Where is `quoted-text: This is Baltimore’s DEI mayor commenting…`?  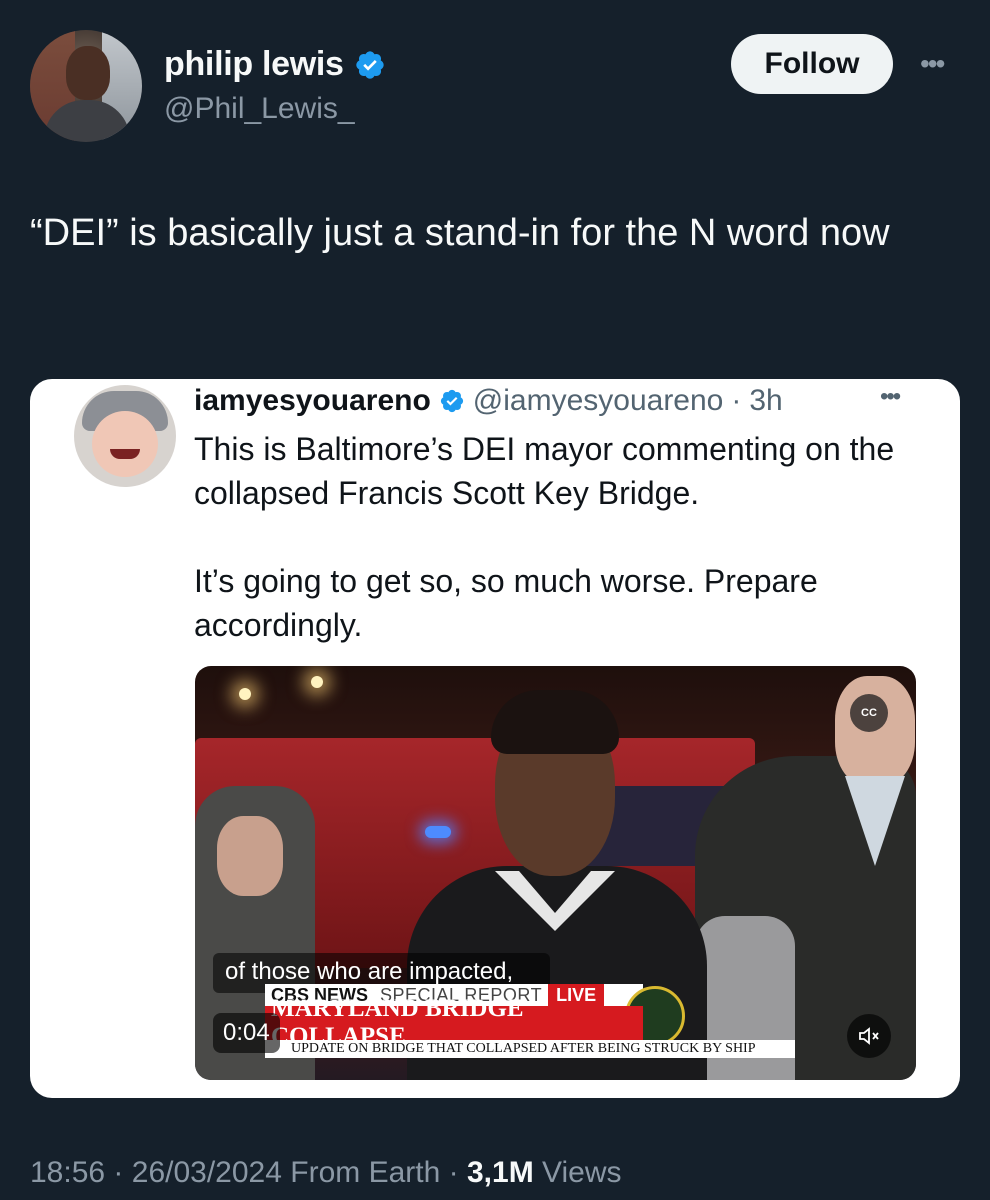 quoted-text: This is Baltimore’s DEI mayor commenting… is located at coordinates (554, 537).